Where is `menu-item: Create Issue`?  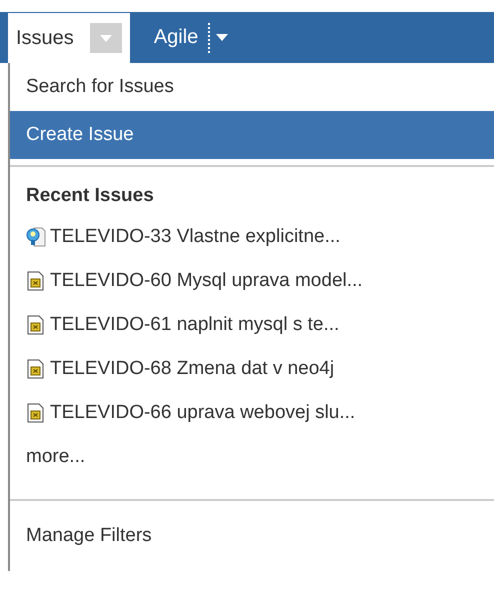
menu-item: Create Issue is located at coordinates (252, 135).